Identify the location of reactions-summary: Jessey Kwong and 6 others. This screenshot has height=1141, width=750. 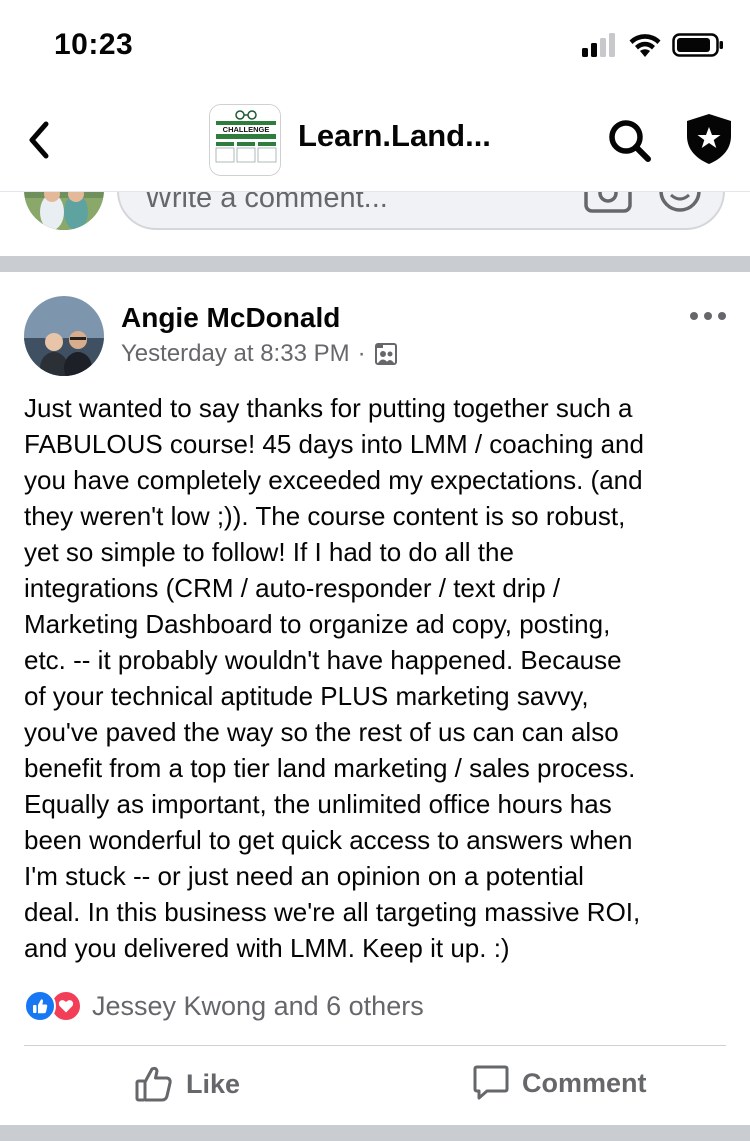
(224, 1006).